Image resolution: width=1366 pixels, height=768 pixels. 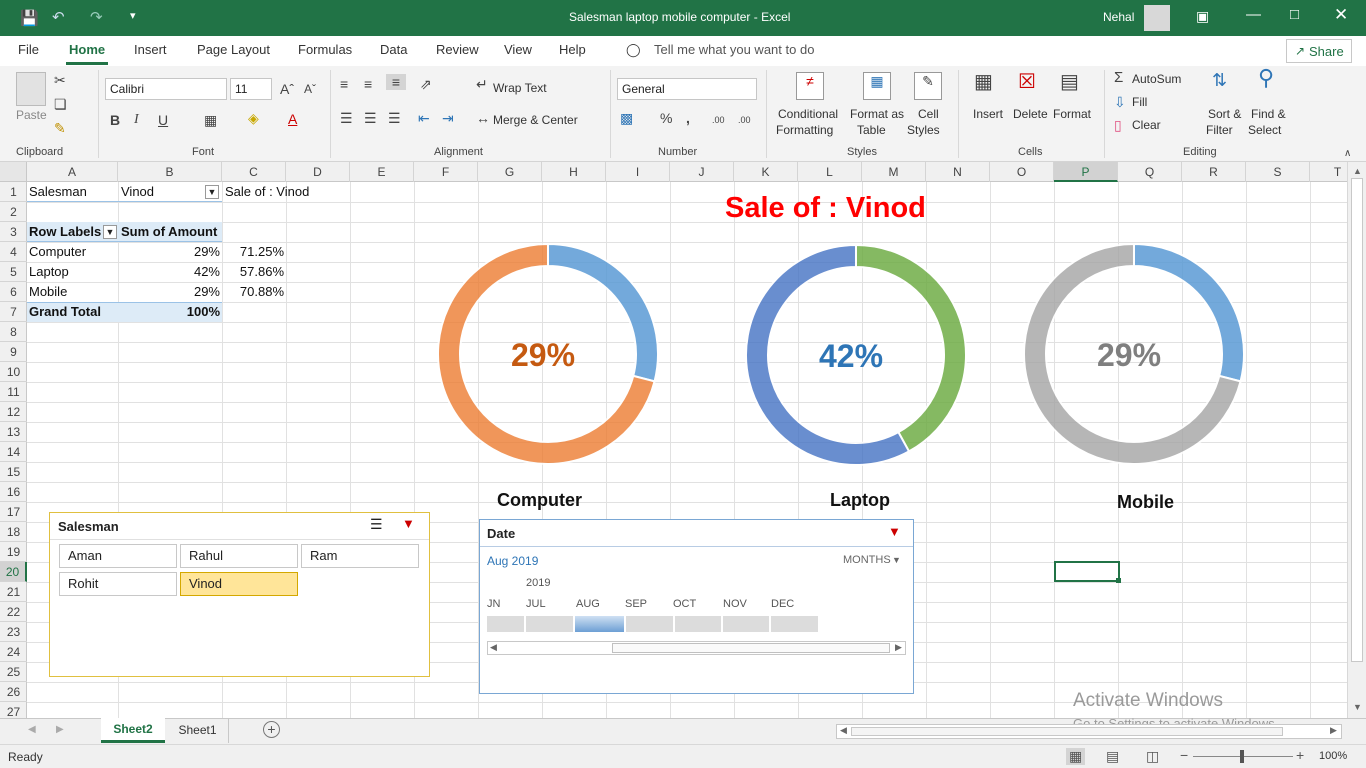 I want to click on page-break-view-icon: ◫, so click(x=1152, y=756).